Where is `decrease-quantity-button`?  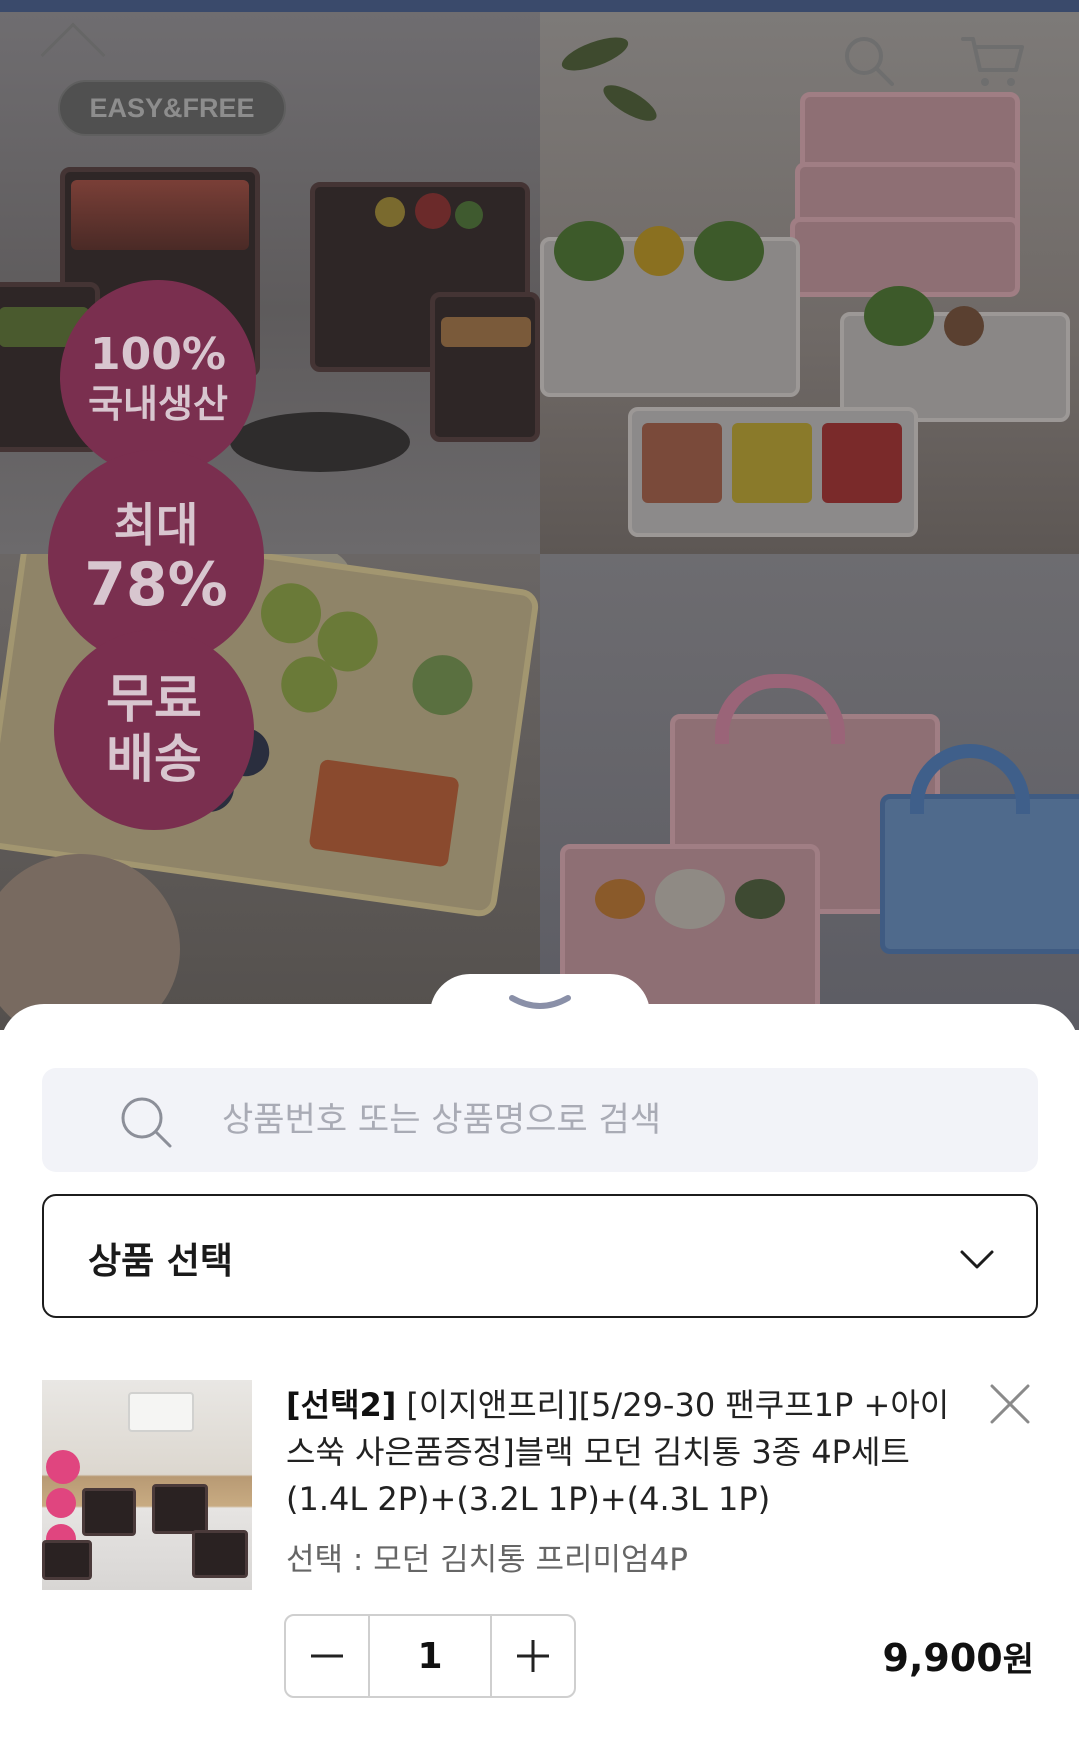 decrease-quantity-button is located at coordinates (327, 1656).